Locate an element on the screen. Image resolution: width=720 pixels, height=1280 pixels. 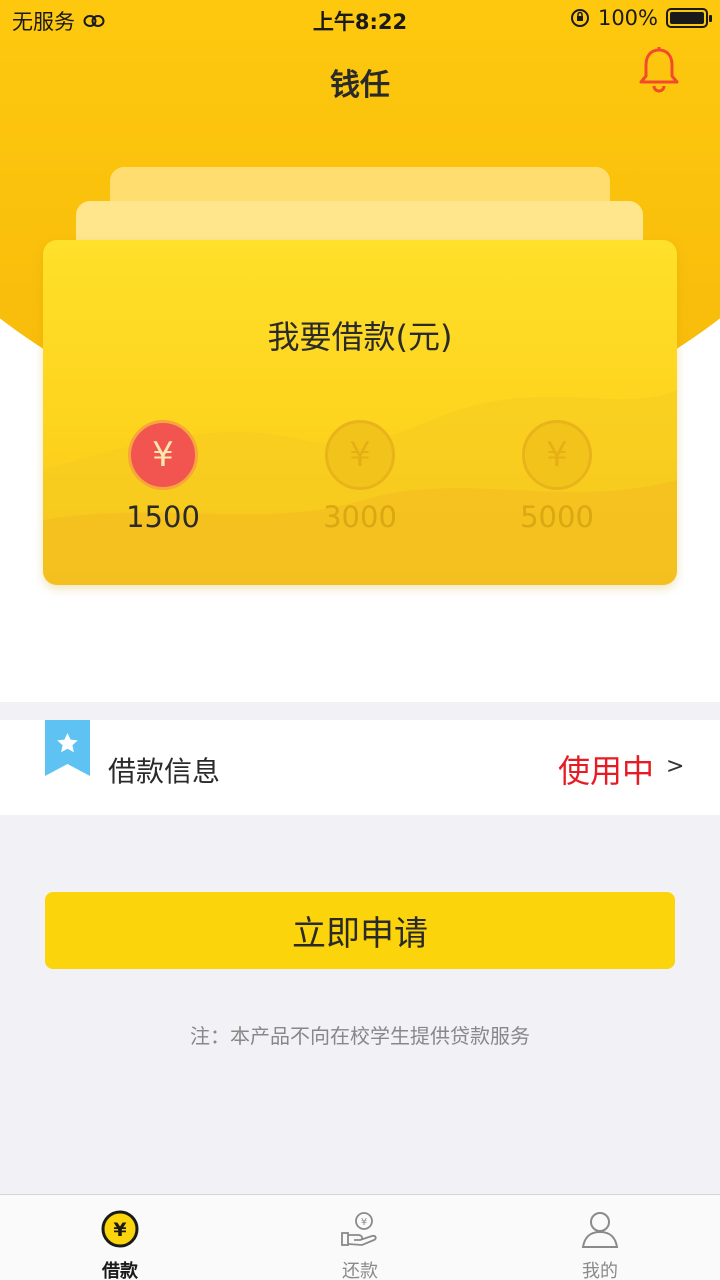
tab-borrow: ¥ 借款 is located at coordinates (120, 1237).